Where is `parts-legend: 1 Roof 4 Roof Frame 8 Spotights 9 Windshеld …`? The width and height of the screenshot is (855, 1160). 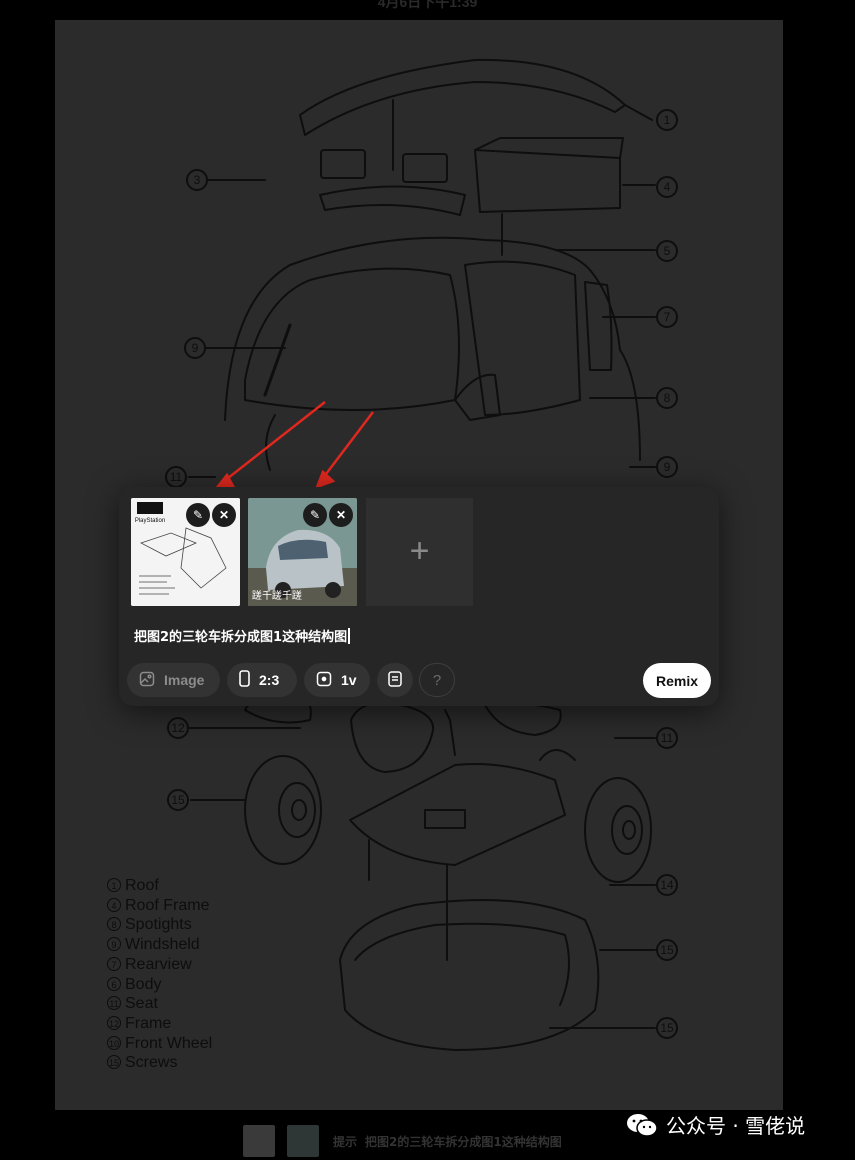
parts-legend: 1 Roof 4 Roof Frame 8 Spotights 9 Windshеld … is located at coordinates (159, 974).